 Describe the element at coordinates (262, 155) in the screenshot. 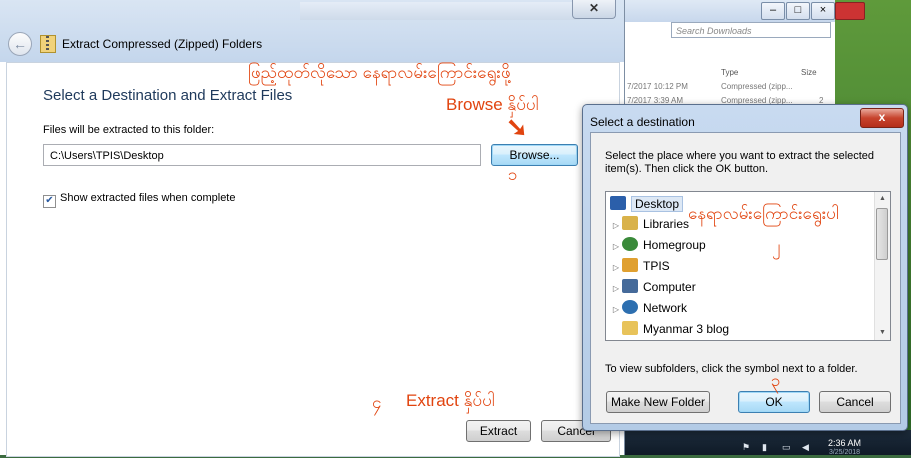

I see `destination-path-input: C:\Users\TPIS\Desktop` at that location.